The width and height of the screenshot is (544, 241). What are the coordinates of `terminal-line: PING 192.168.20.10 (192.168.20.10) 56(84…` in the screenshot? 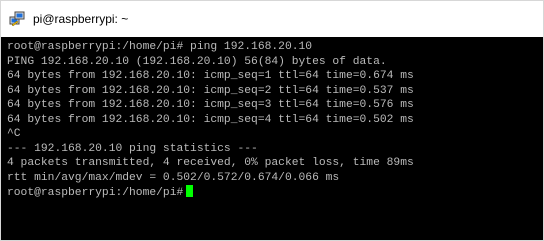 It's located at (197, 61).